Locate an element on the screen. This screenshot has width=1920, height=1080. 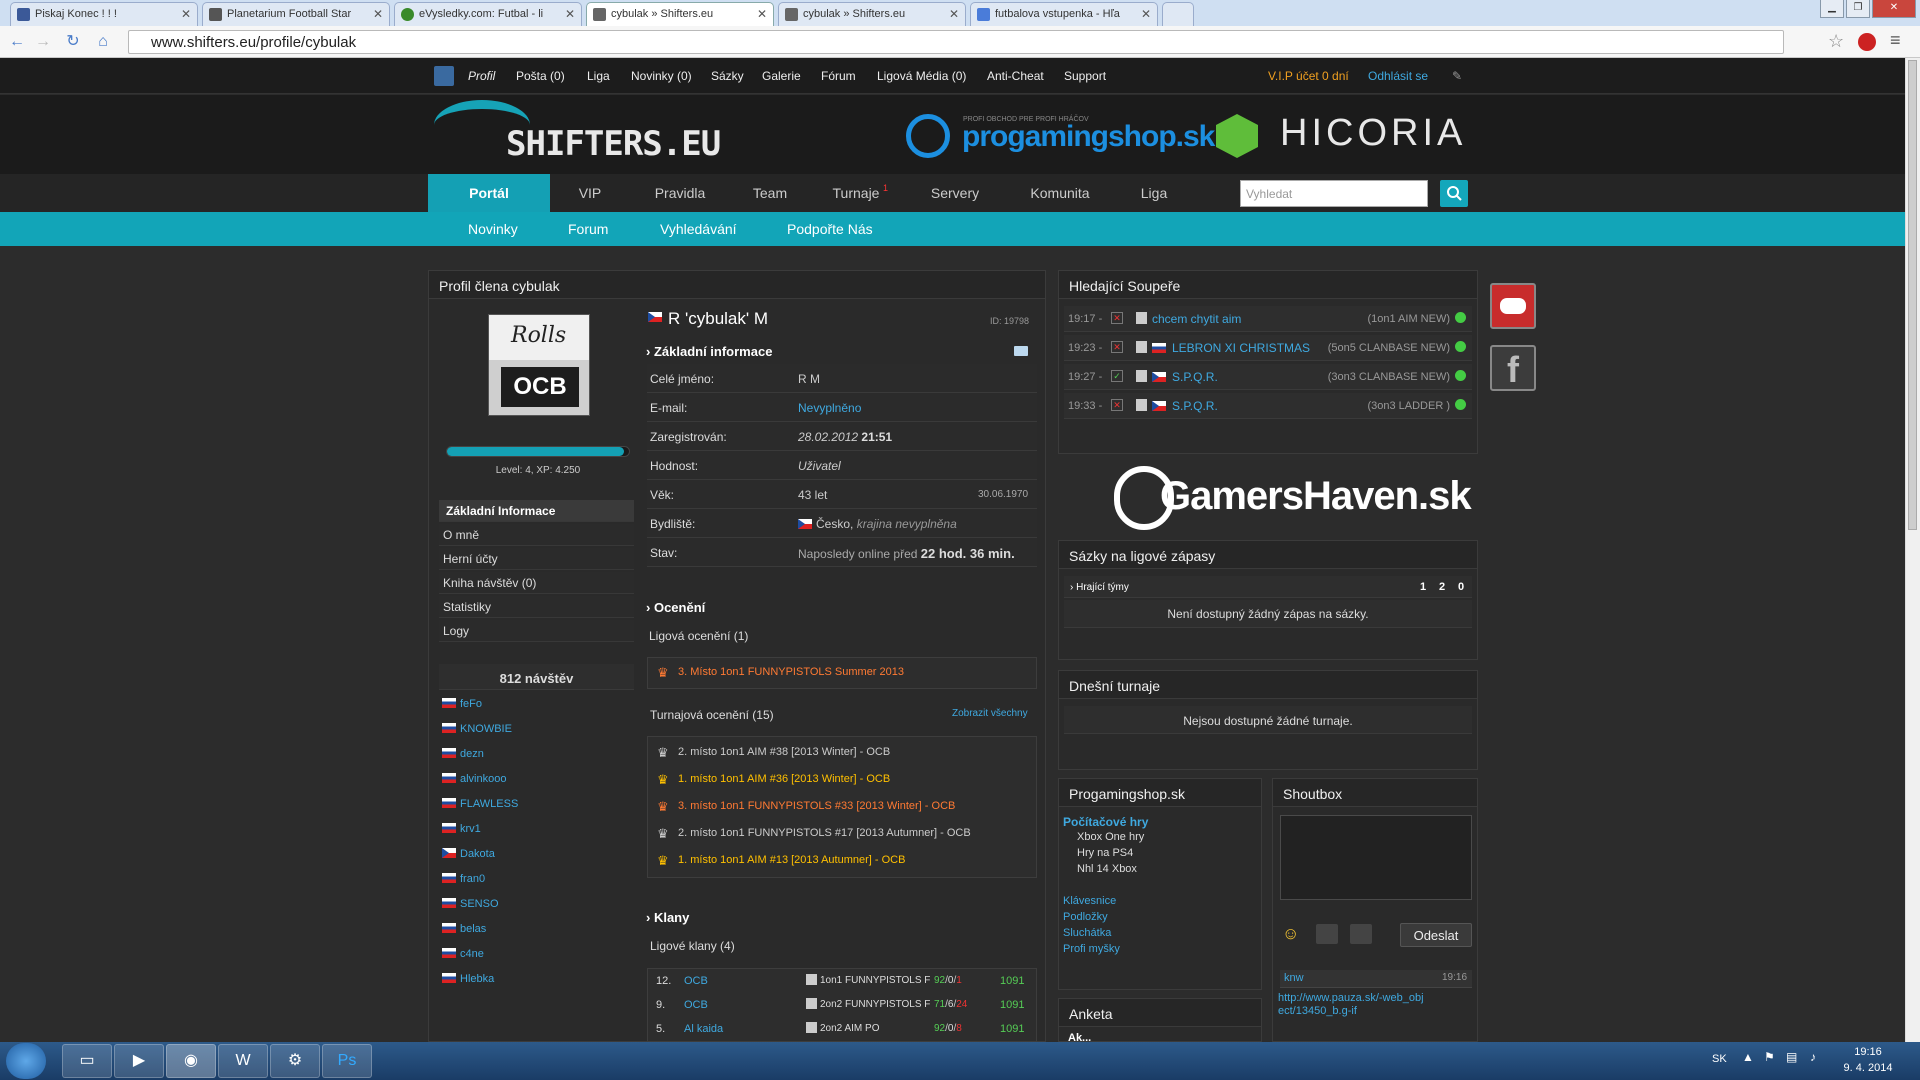
search-button is located at coordinates (1454, 193).